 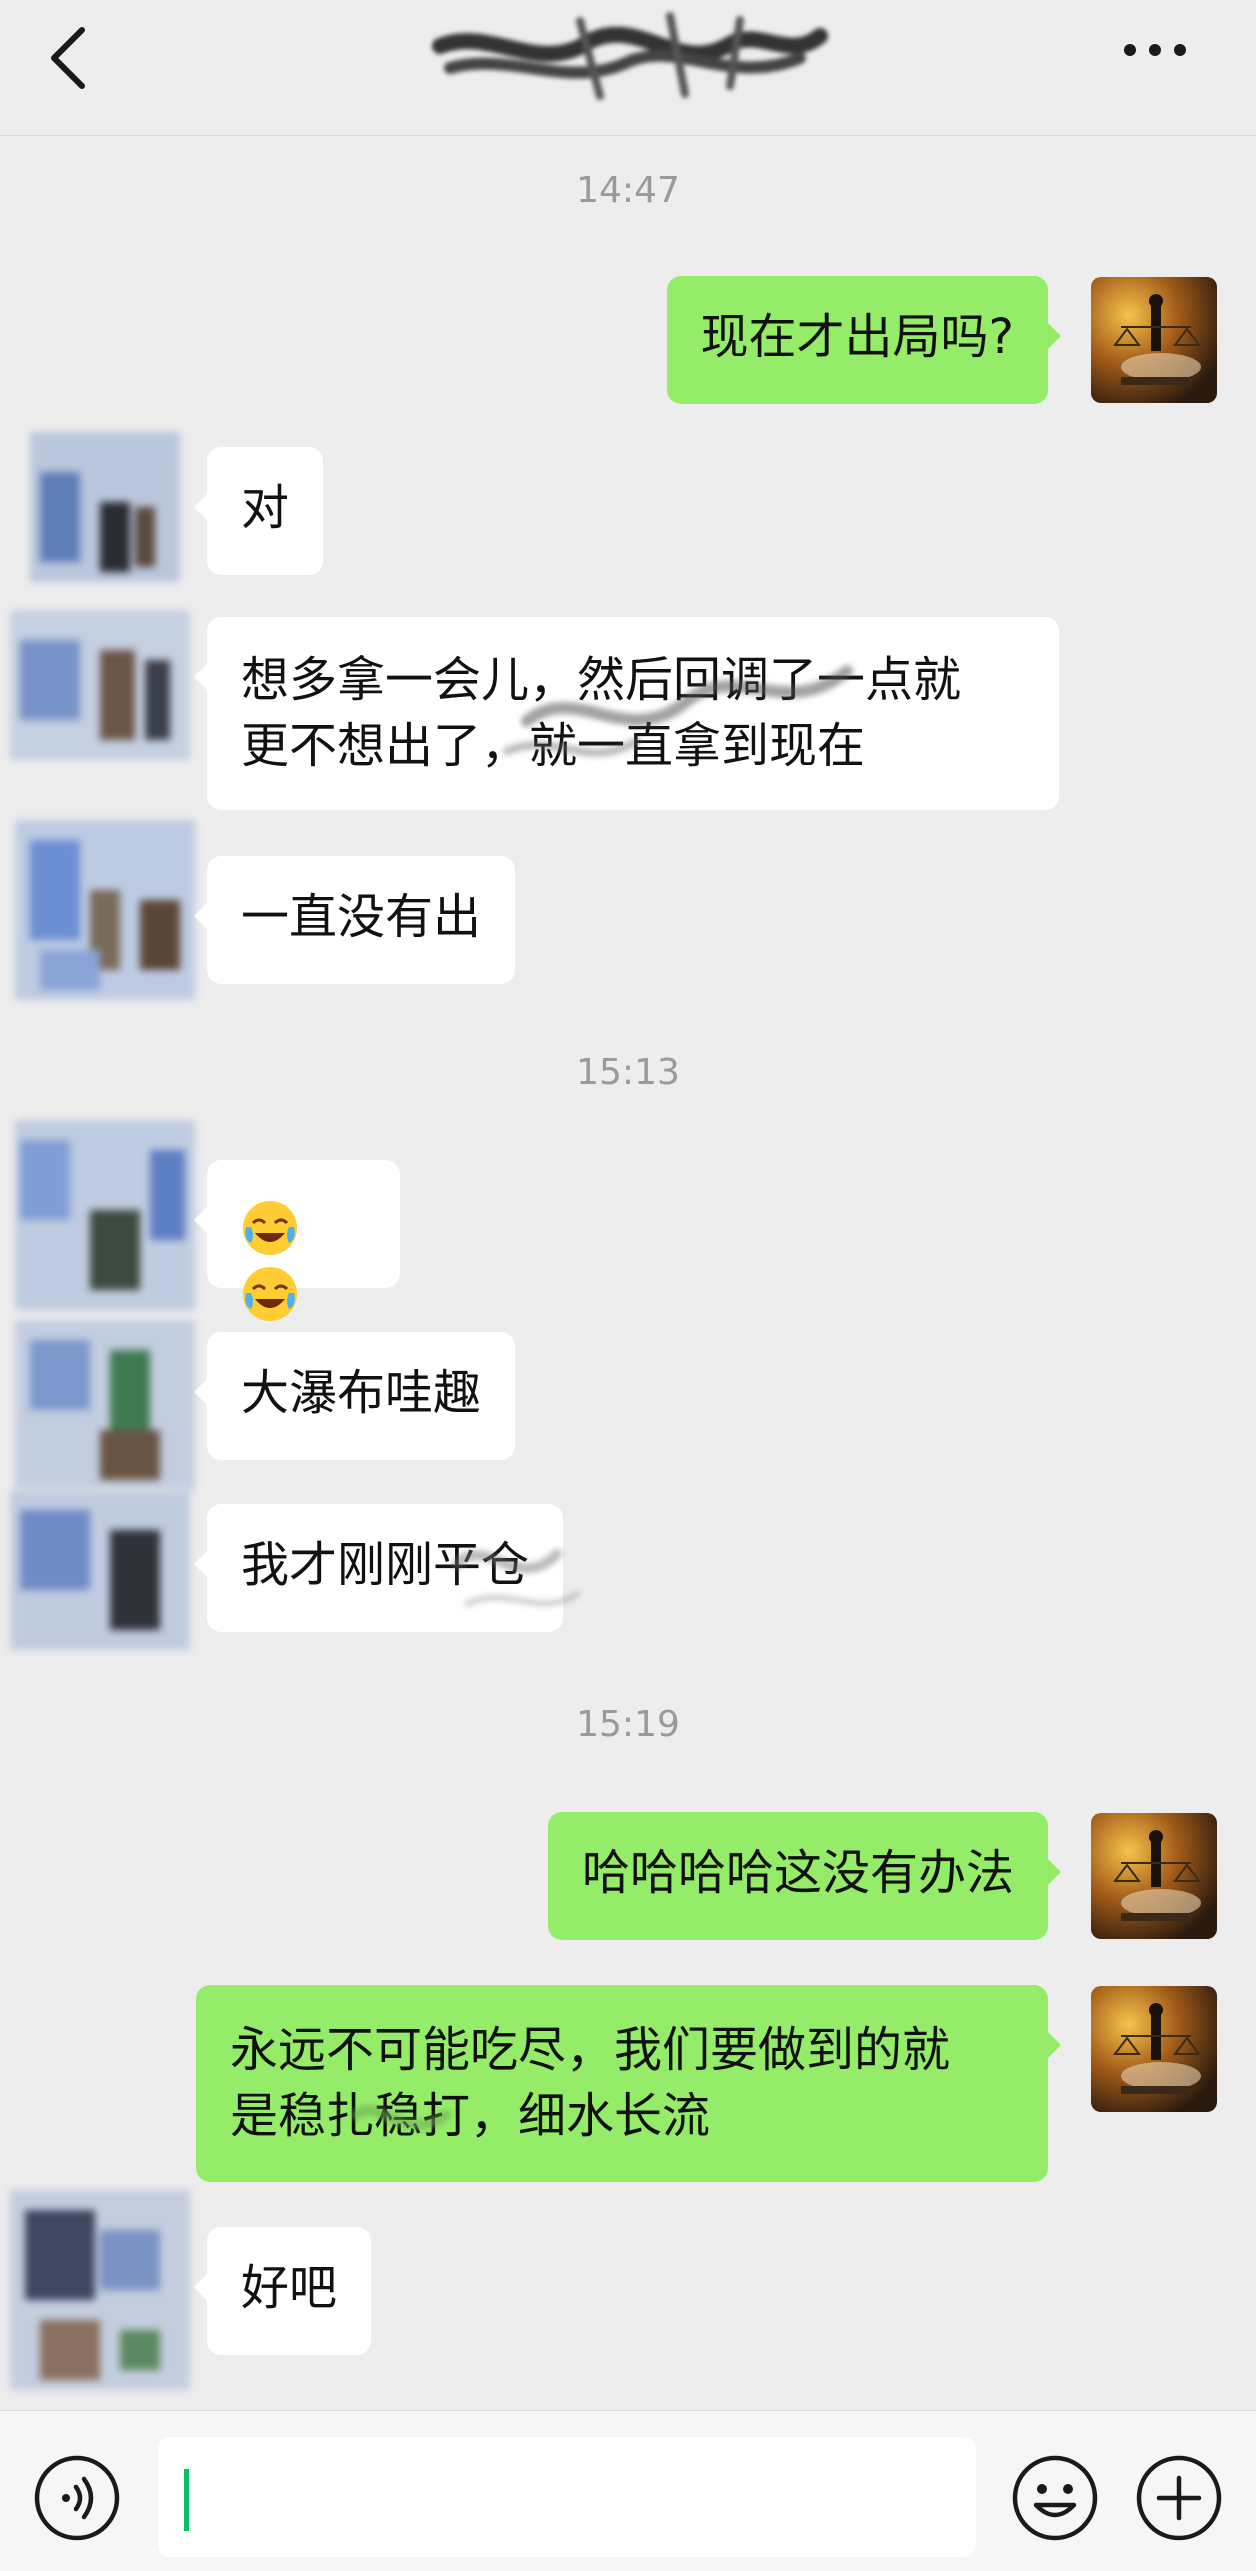 What do you see at coordinates (361, 1393) in the screenshot?
I see `message-text: 大瀑布哇趣` at bounding box center [361, 1393].